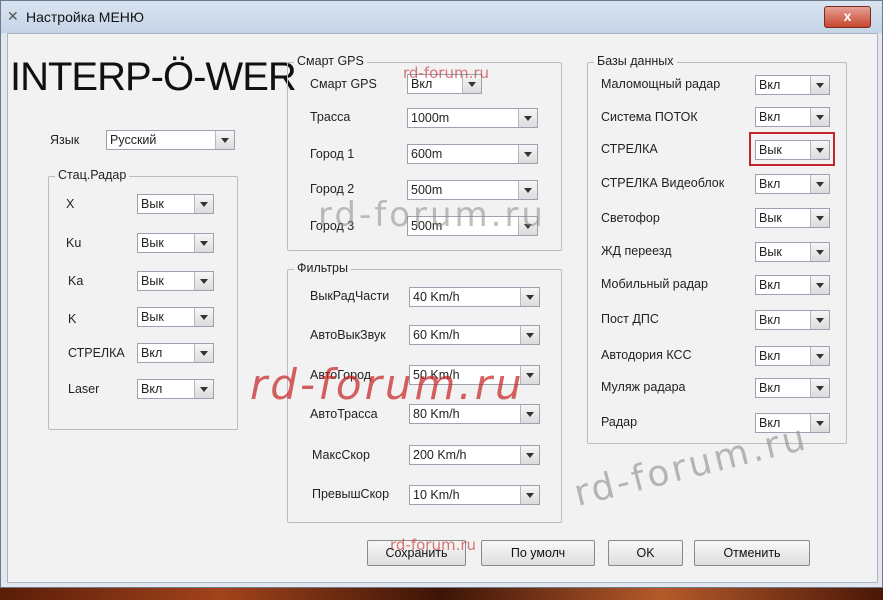 Image resolution: width=883 pixels, height=600 pixels. I want to click on filter-value: 50 Km/h, so click(436, 375).